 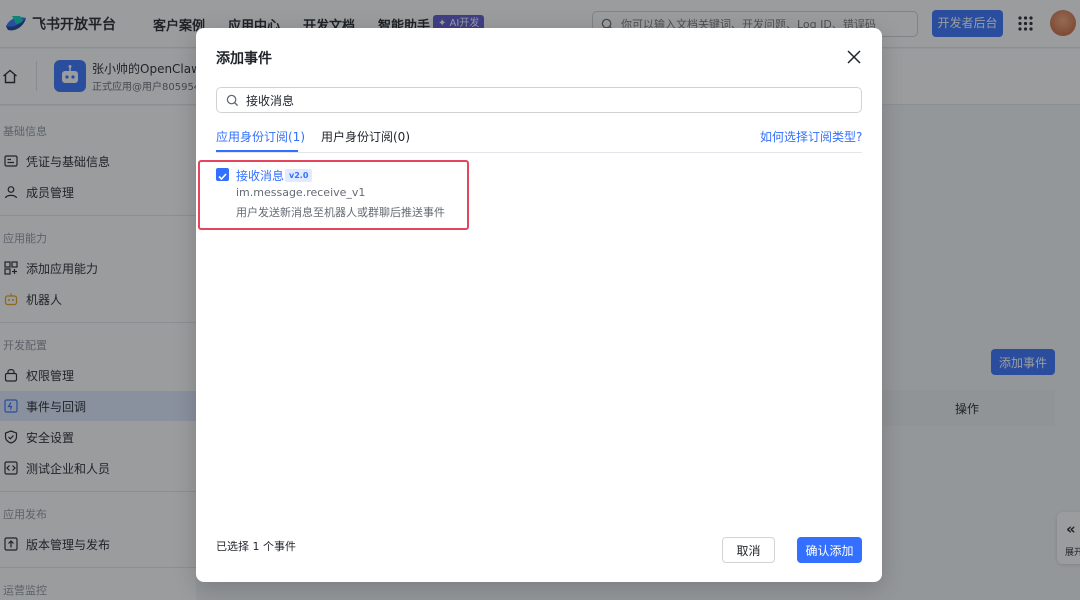 I want to click on dialog-title: 添加事件, so click(x=244, y=59).